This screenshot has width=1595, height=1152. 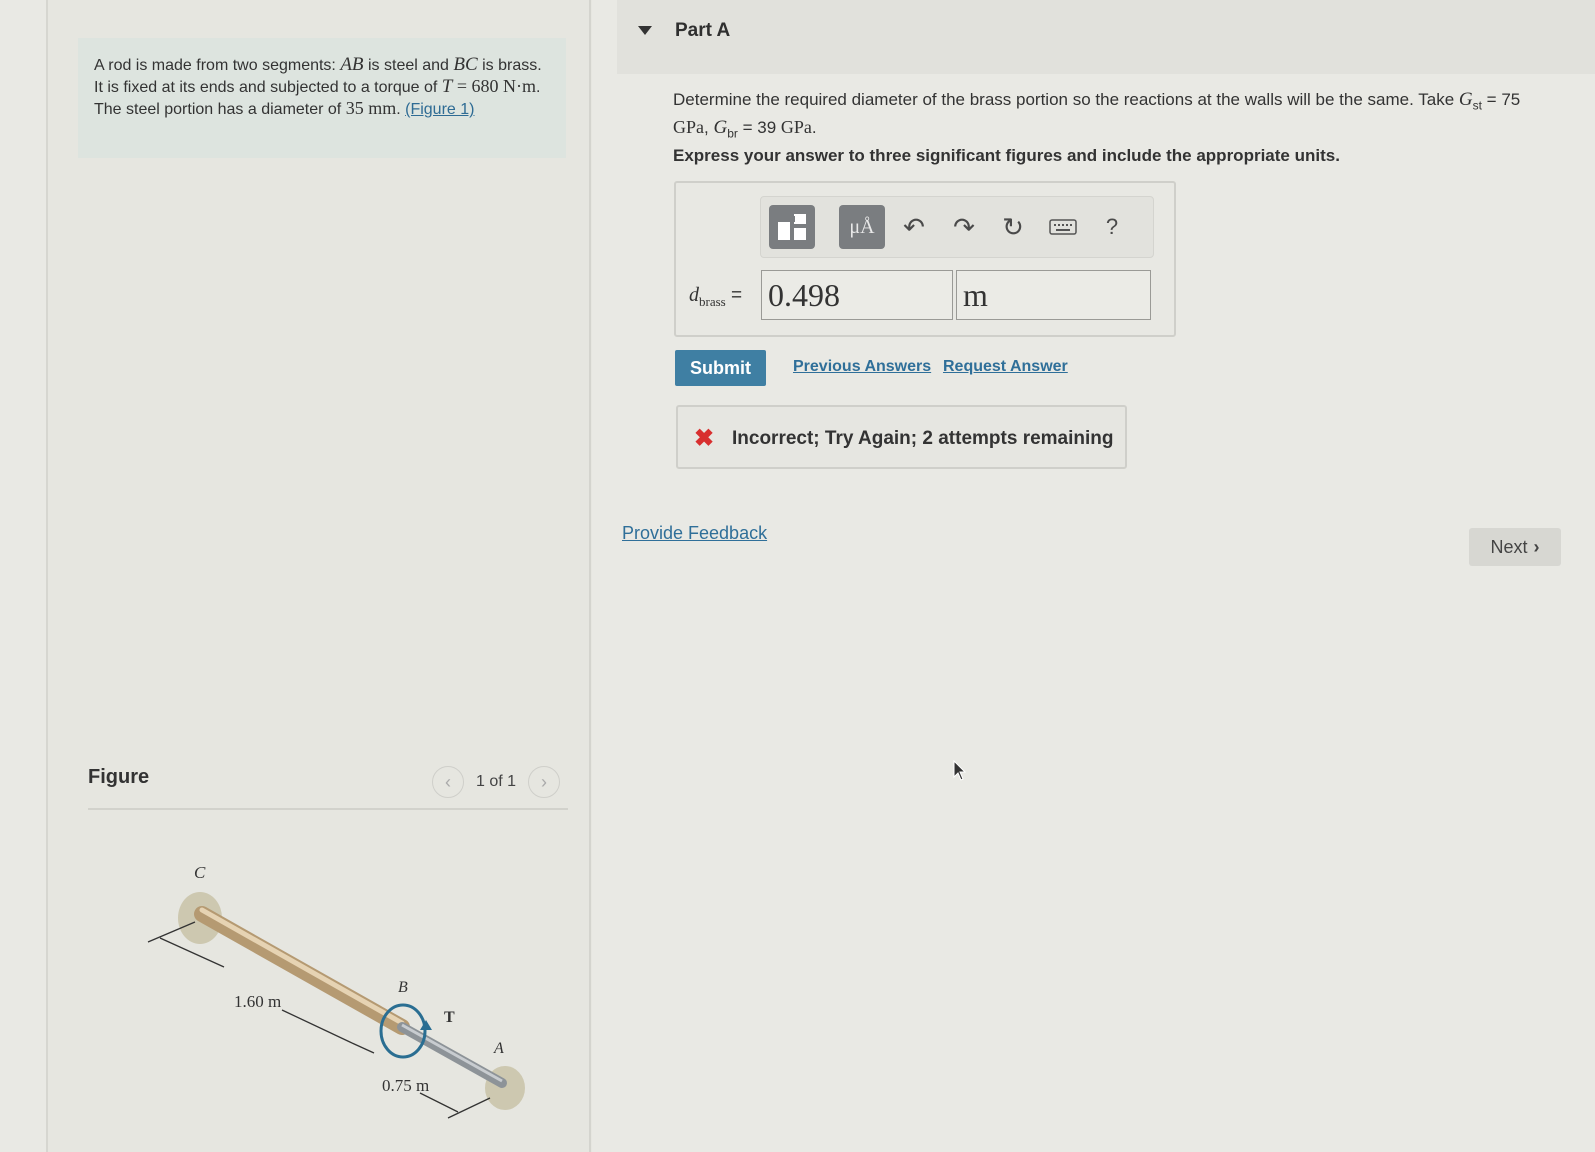 I want to click on templates-icon, so click(x=792, y=227).